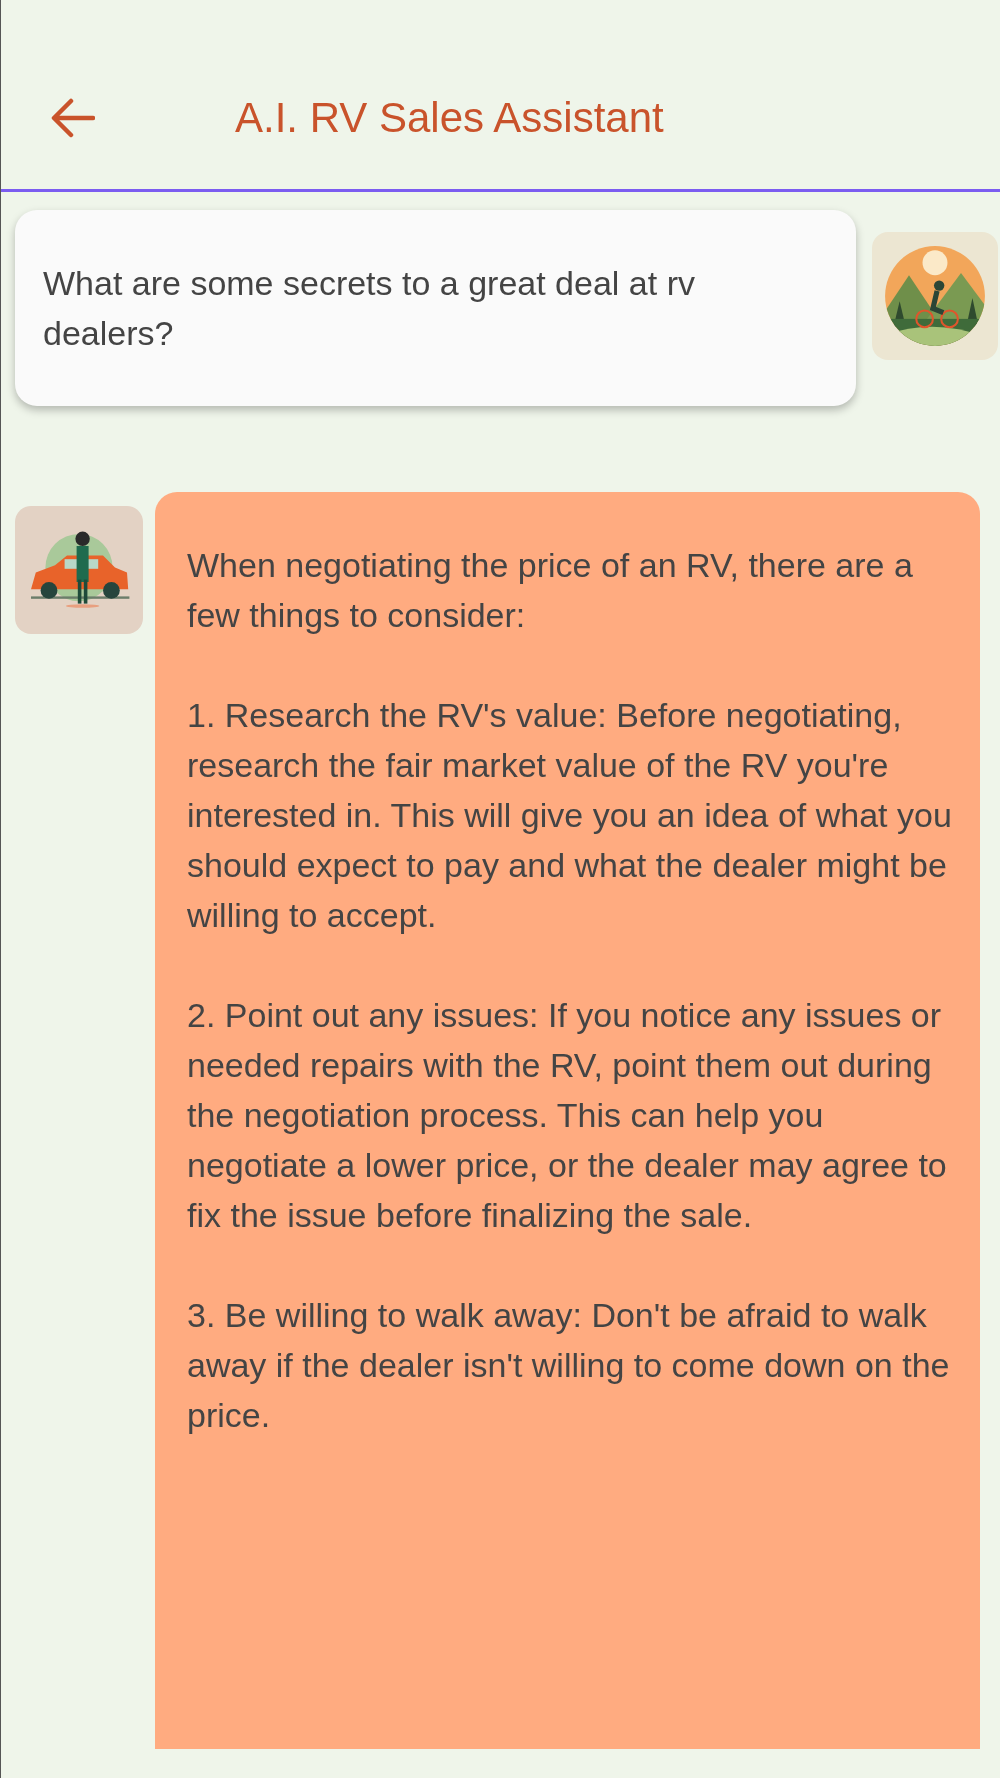 The height and width of the screenshot is (1778, 1000). What do you see at coordinates (449, 118) in the screenshot?
I see `app-title: A.I. RV Sales Assistant` at bounding box center [449, 118].